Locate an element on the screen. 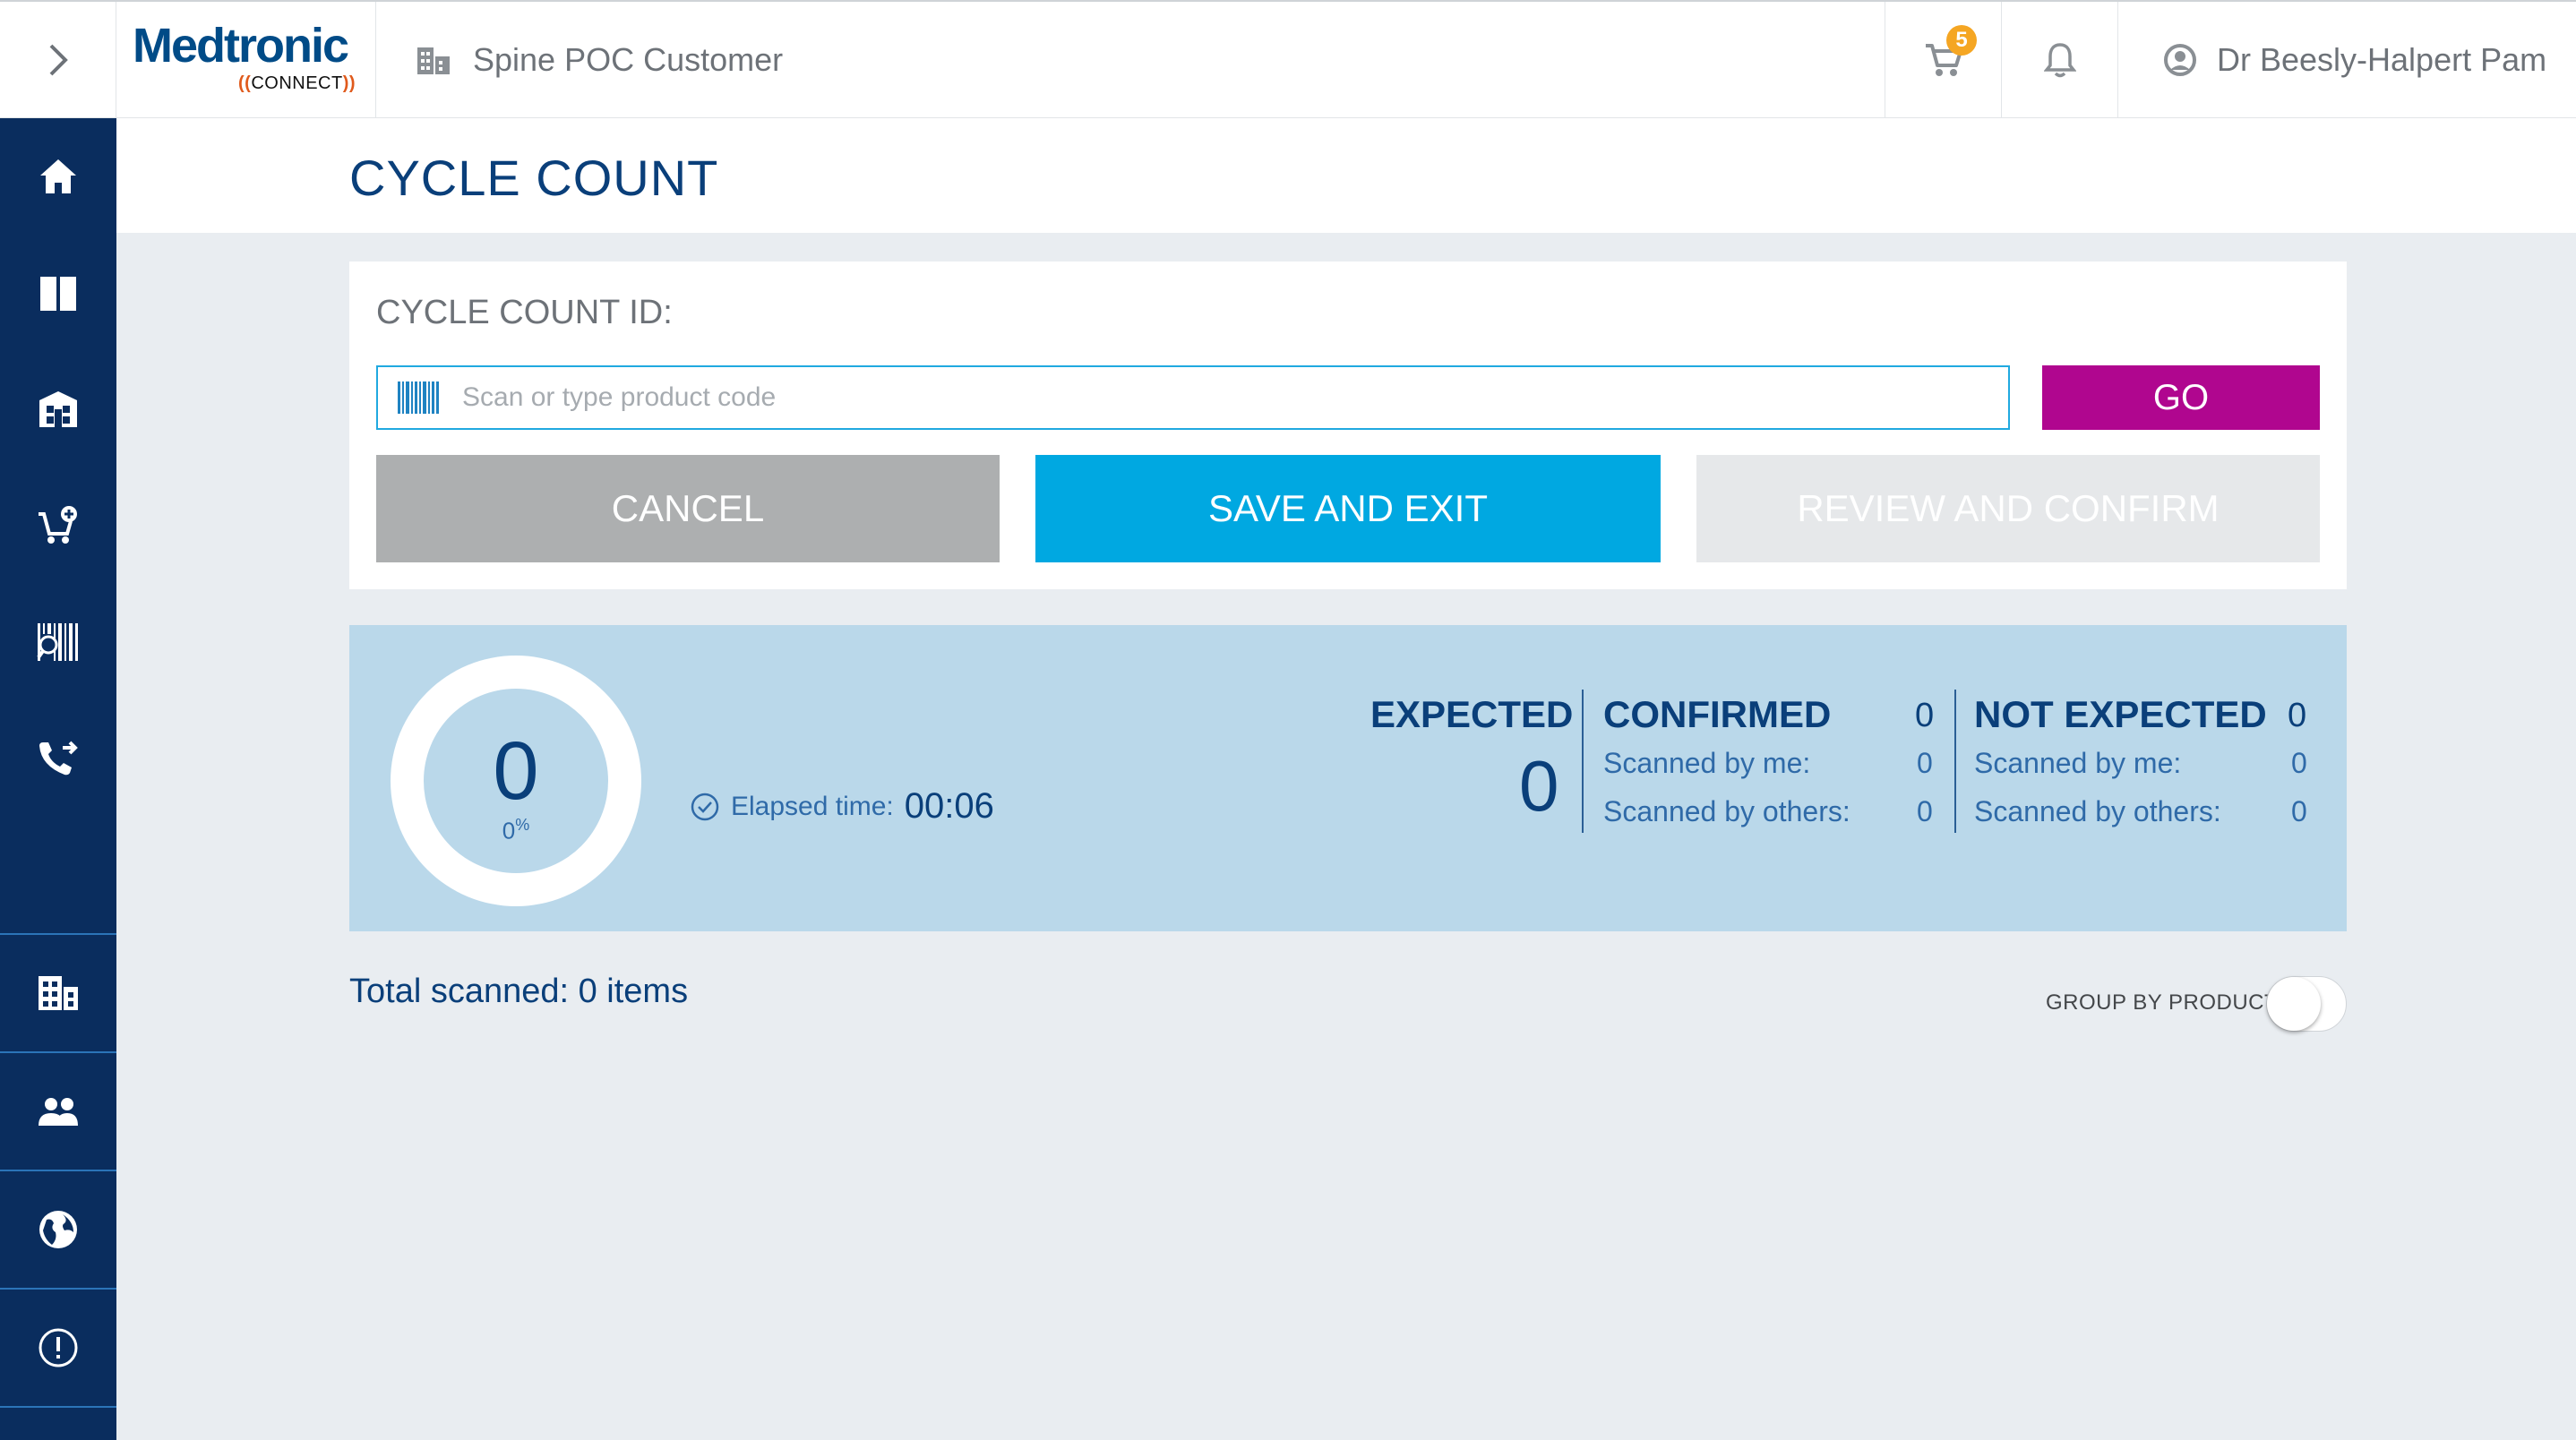  sidebar-item-users is located at coordinates (58, 1111).